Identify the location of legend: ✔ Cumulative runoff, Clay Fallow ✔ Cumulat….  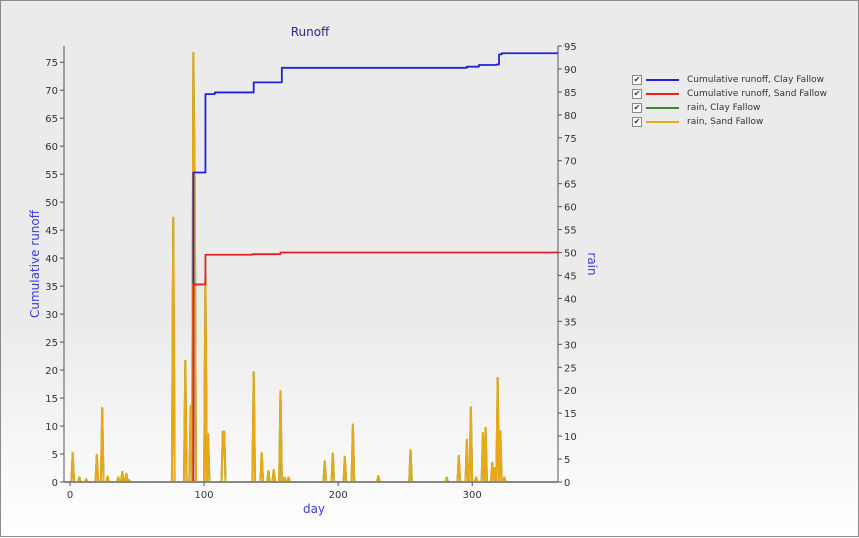
(729, 101).